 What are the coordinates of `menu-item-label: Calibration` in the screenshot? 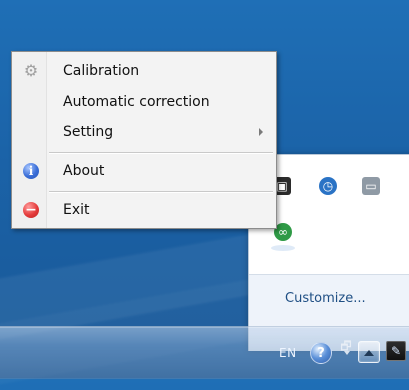 It's located at (101, 71).